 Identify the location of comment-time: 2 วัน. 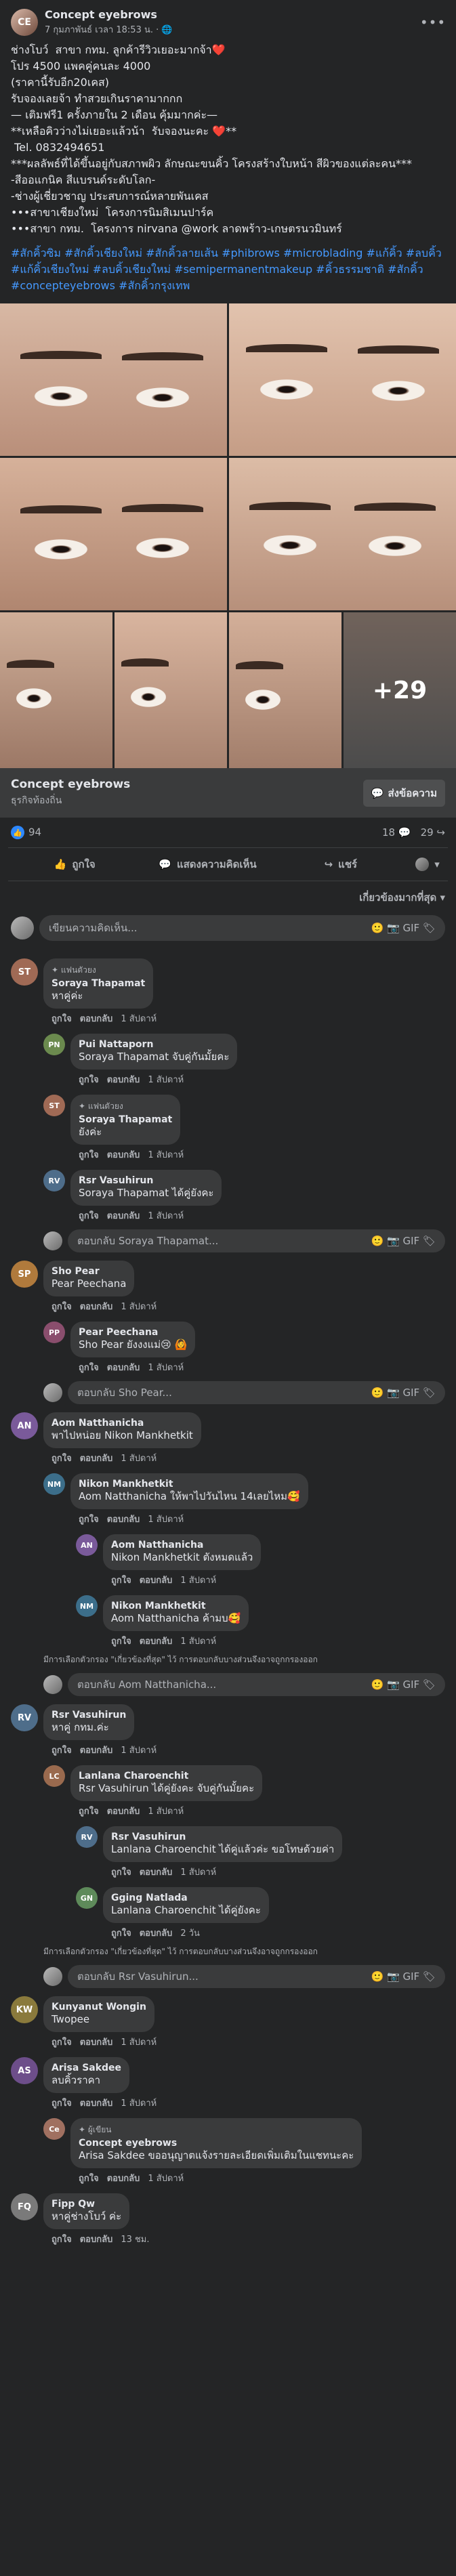
(190, 1933).